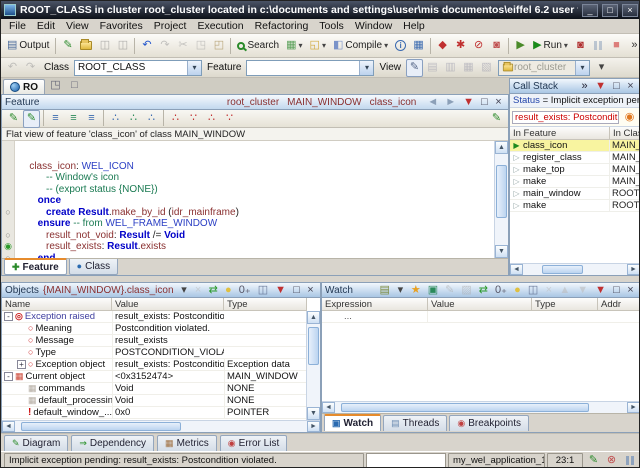 The image size is (640, 468). Describe the element at coordinates (480, 407) in the screenshot. I see `watch-horizontal-scrollbar: ◄ ►` at that location.